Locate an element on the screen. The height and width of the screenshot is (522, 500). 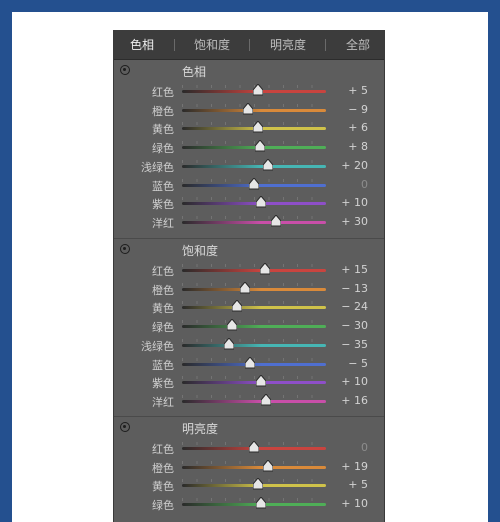
tab-all: 全部 is located at coordinates (358, 44).